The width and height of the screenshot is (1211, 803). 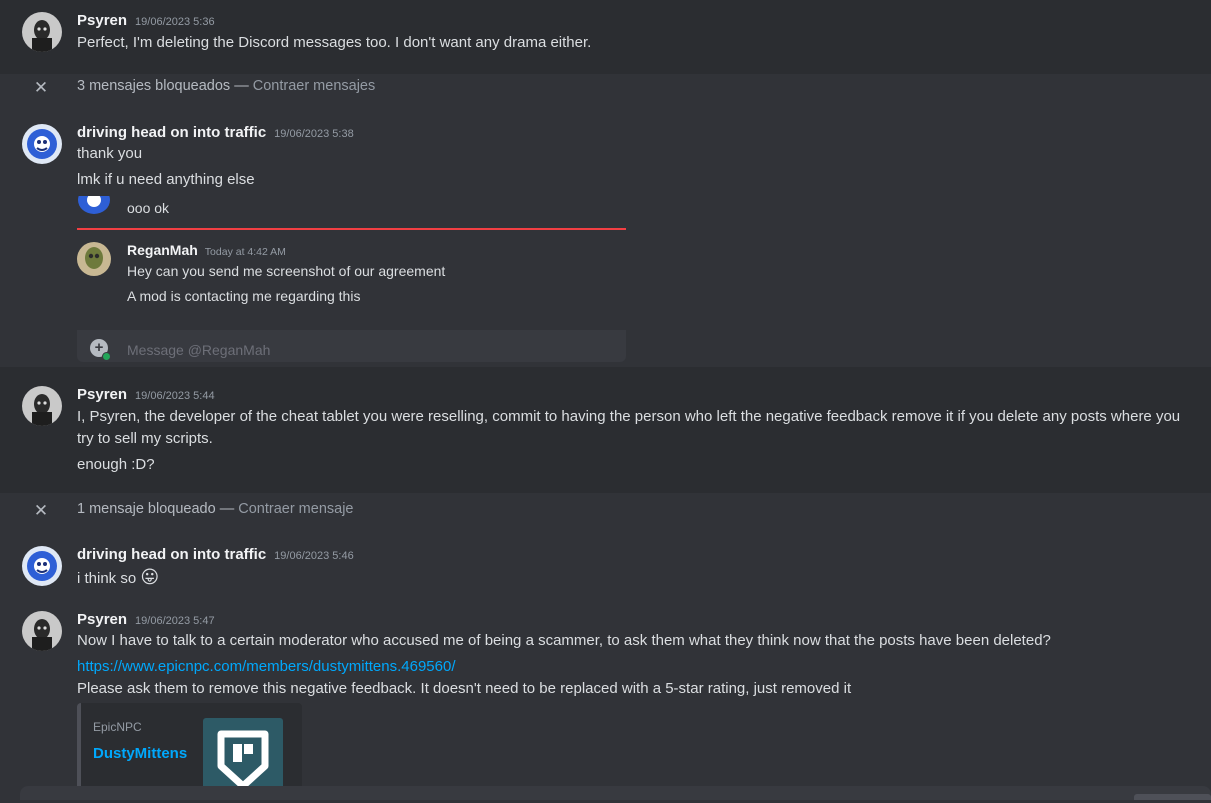 I want to click on timestamp: 19/06/2023 5:47, so click(x=175, y=621).